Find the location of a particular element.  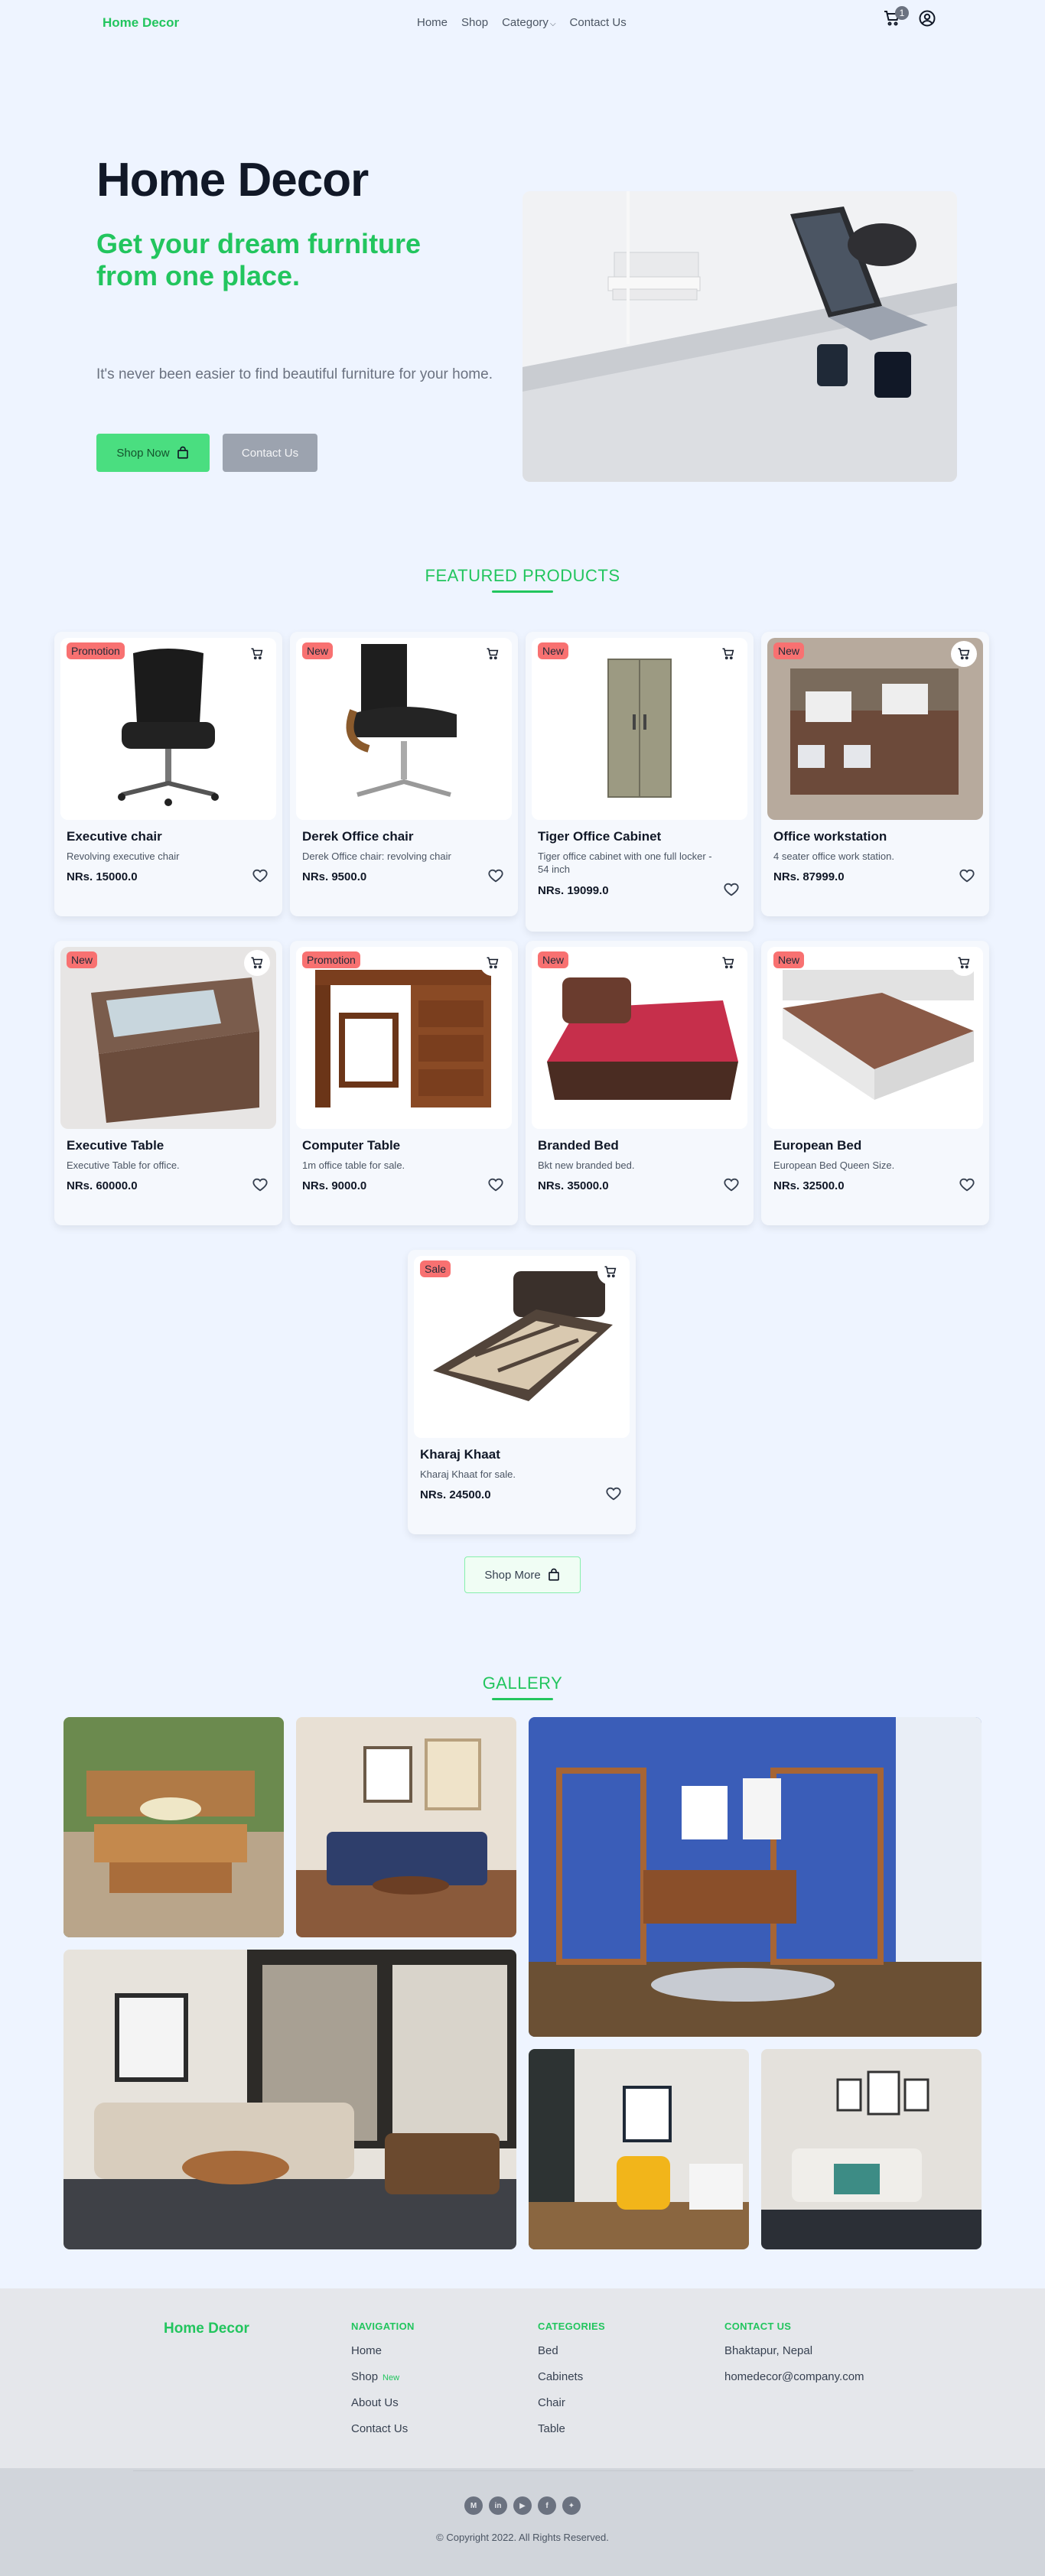

footer-divider is located at coordinates (523, 2470).